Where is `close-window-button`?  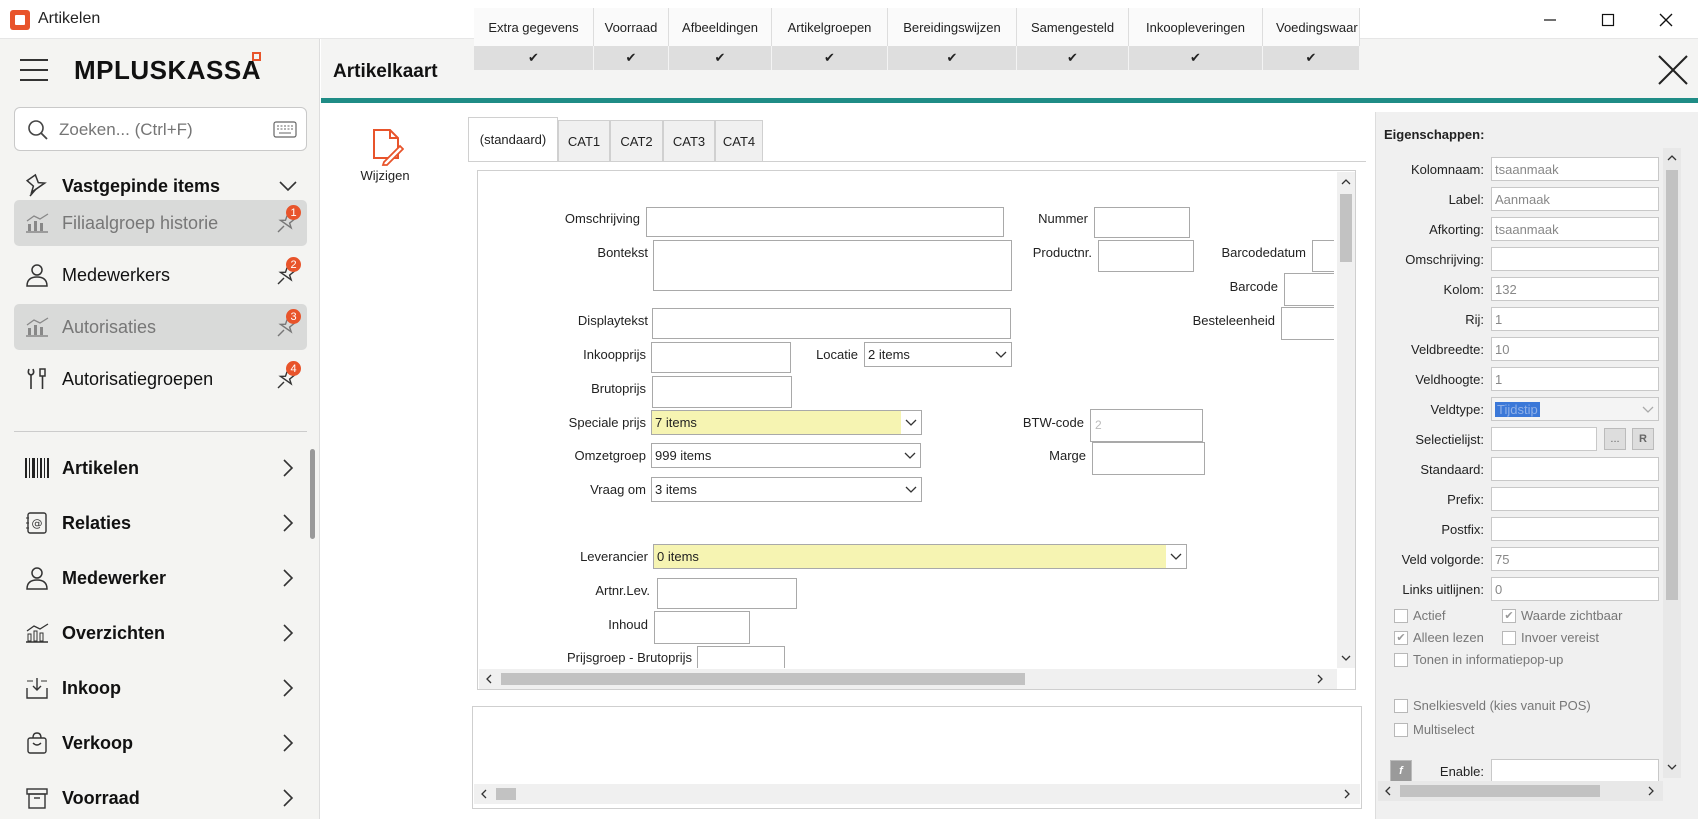
close-window-button is located at coordinates (1666, 19).